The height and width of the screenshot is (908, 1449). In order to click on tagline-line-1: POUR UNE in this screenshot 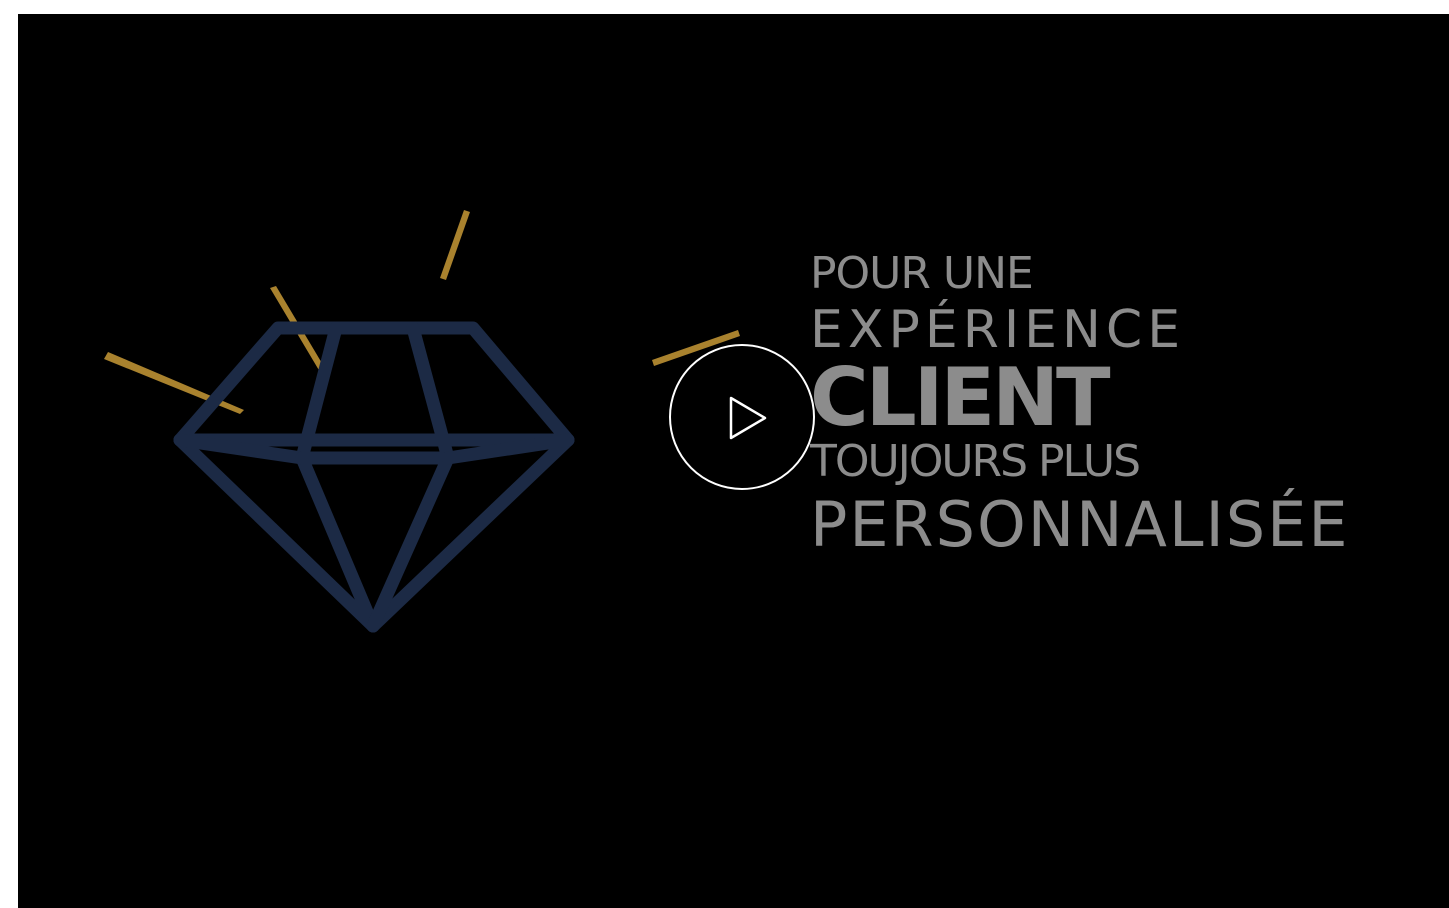, I will do `click(922, 273)`.